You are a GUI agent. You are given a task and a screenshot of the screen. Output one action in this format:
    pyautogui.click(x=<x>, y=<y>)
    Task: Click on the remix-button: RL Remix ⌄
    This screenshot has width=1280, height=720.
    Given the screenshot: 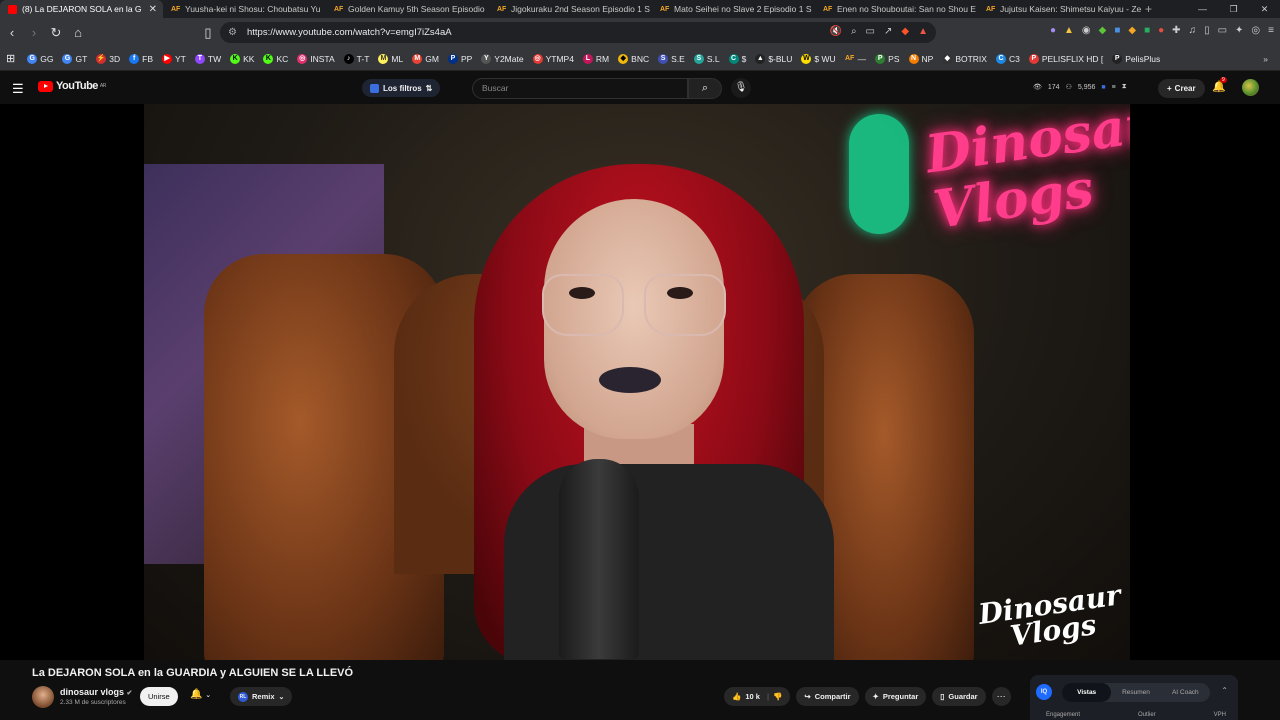 What is the action you would take?
    pyautogui.click(x=261, y=696)
    